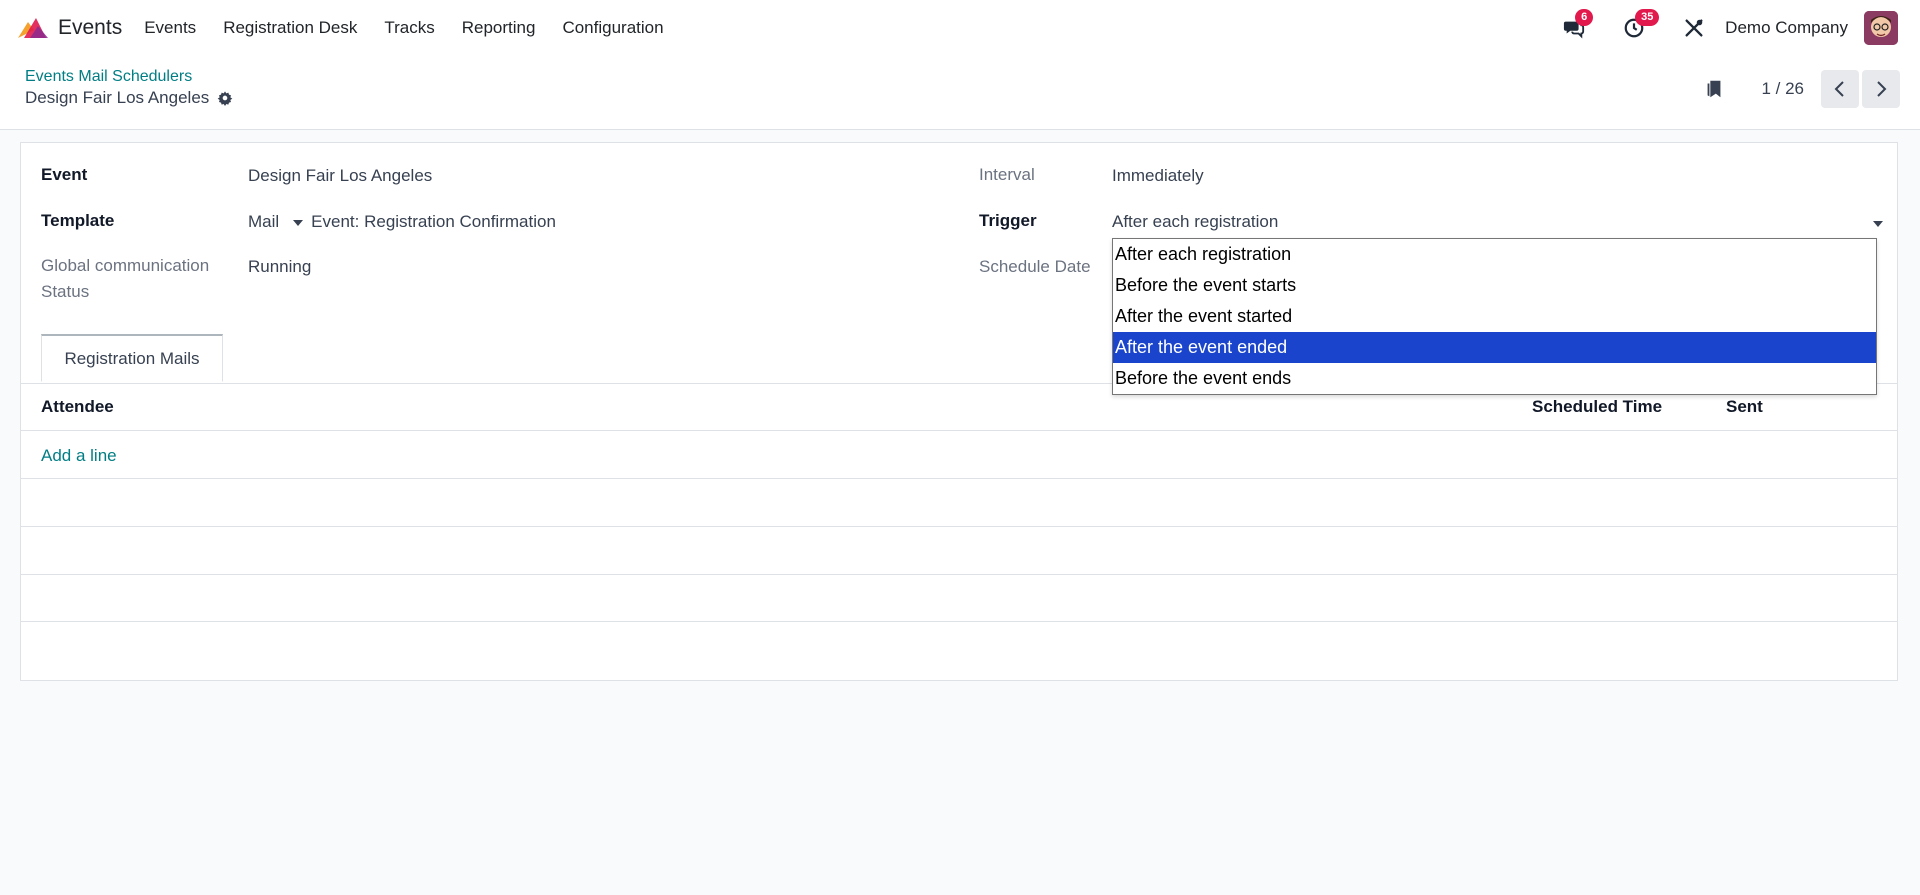 The width and height of the screenshot is (1920, 895). Describe the element at coordinates (65, 291) in the screenshot. I see `global-status-label-line2: Status` at that location.